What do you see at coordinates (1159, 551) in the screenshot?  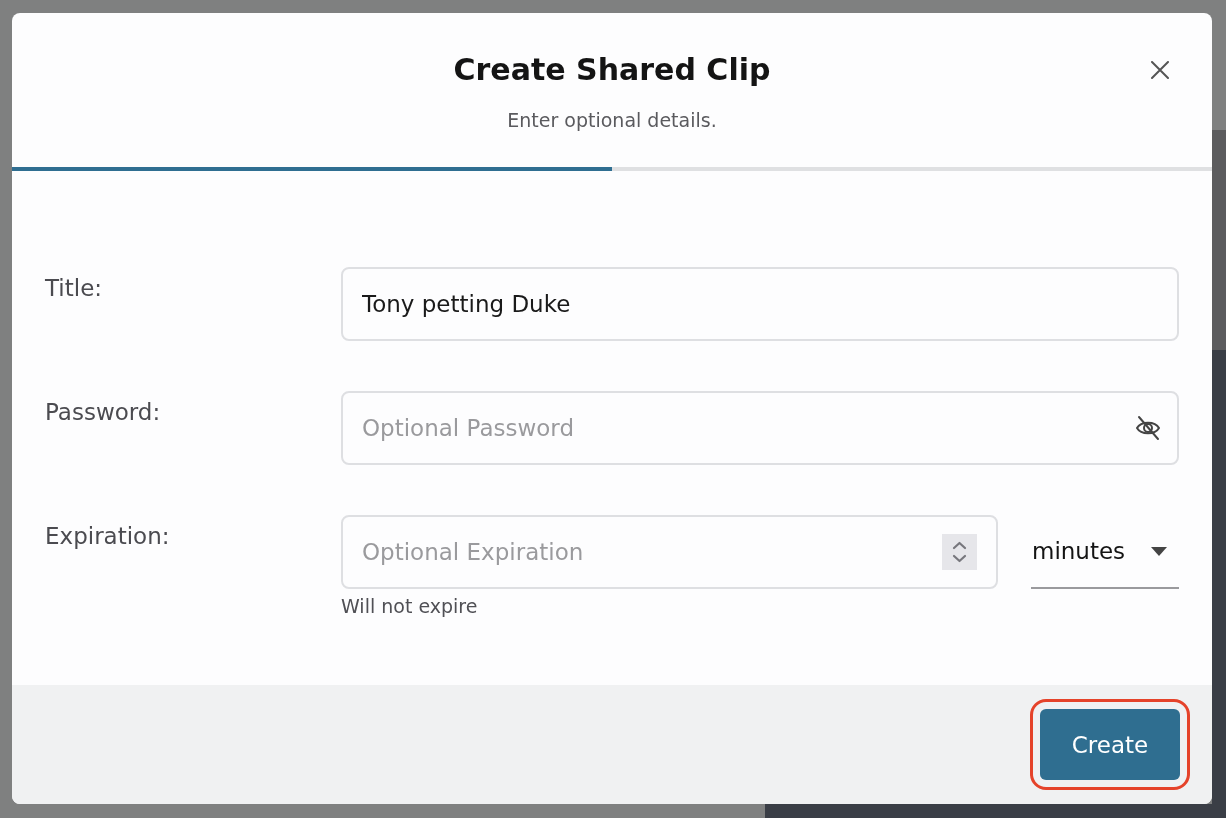 I see `caret-icon` at bounding box center [1159, 551].